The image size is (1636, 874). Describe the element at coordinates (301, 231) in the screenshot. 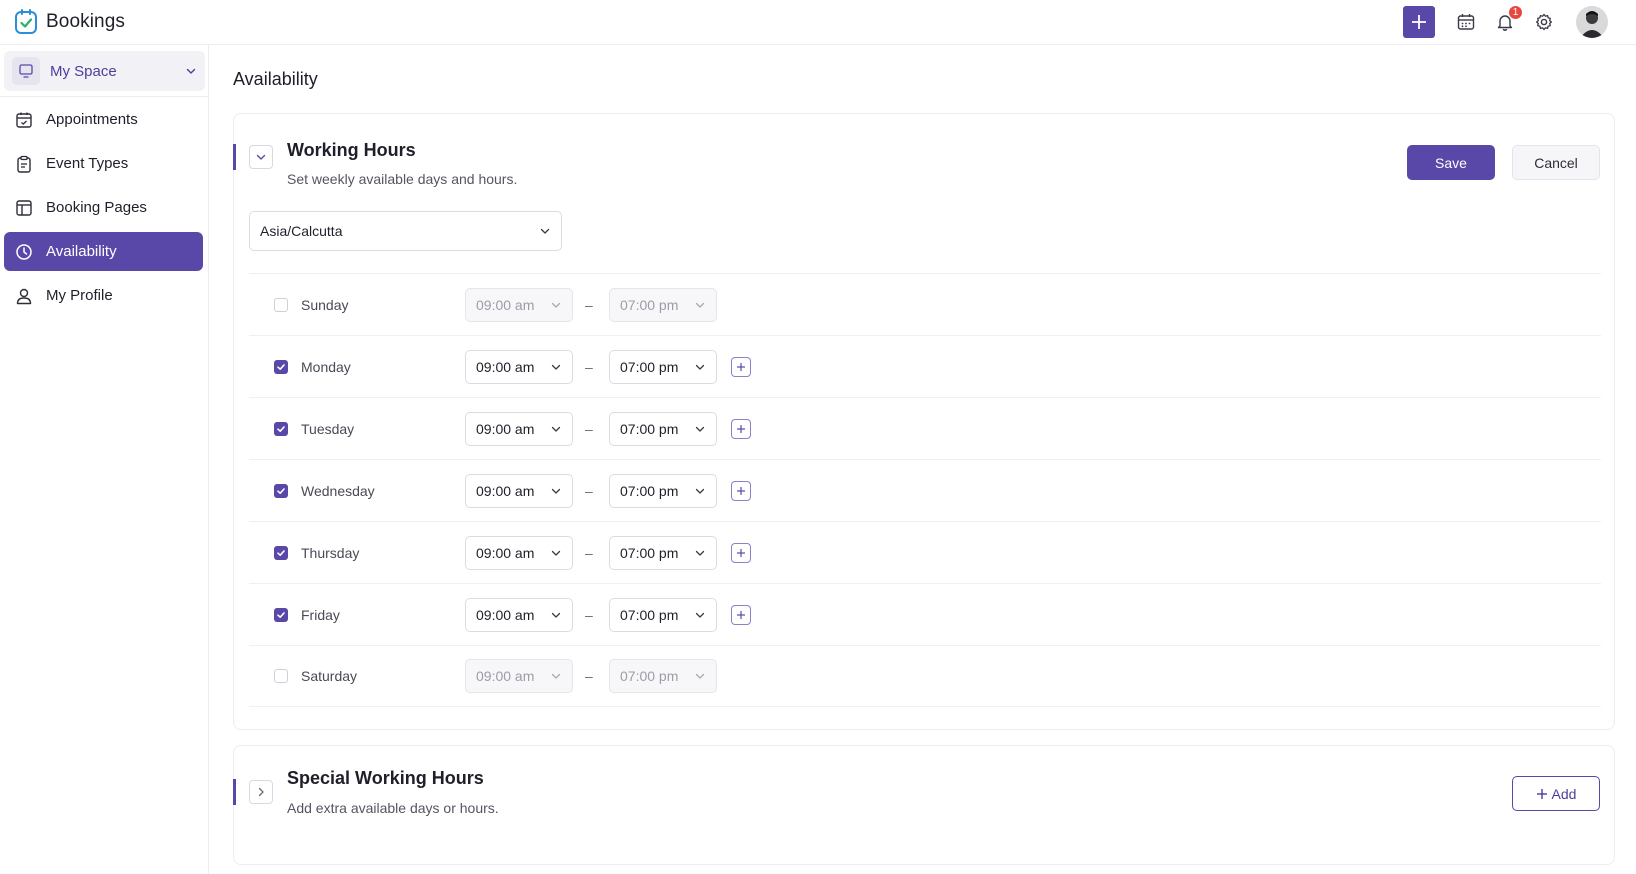

I see `timezone-value: Asia/Calcutta` at that location.